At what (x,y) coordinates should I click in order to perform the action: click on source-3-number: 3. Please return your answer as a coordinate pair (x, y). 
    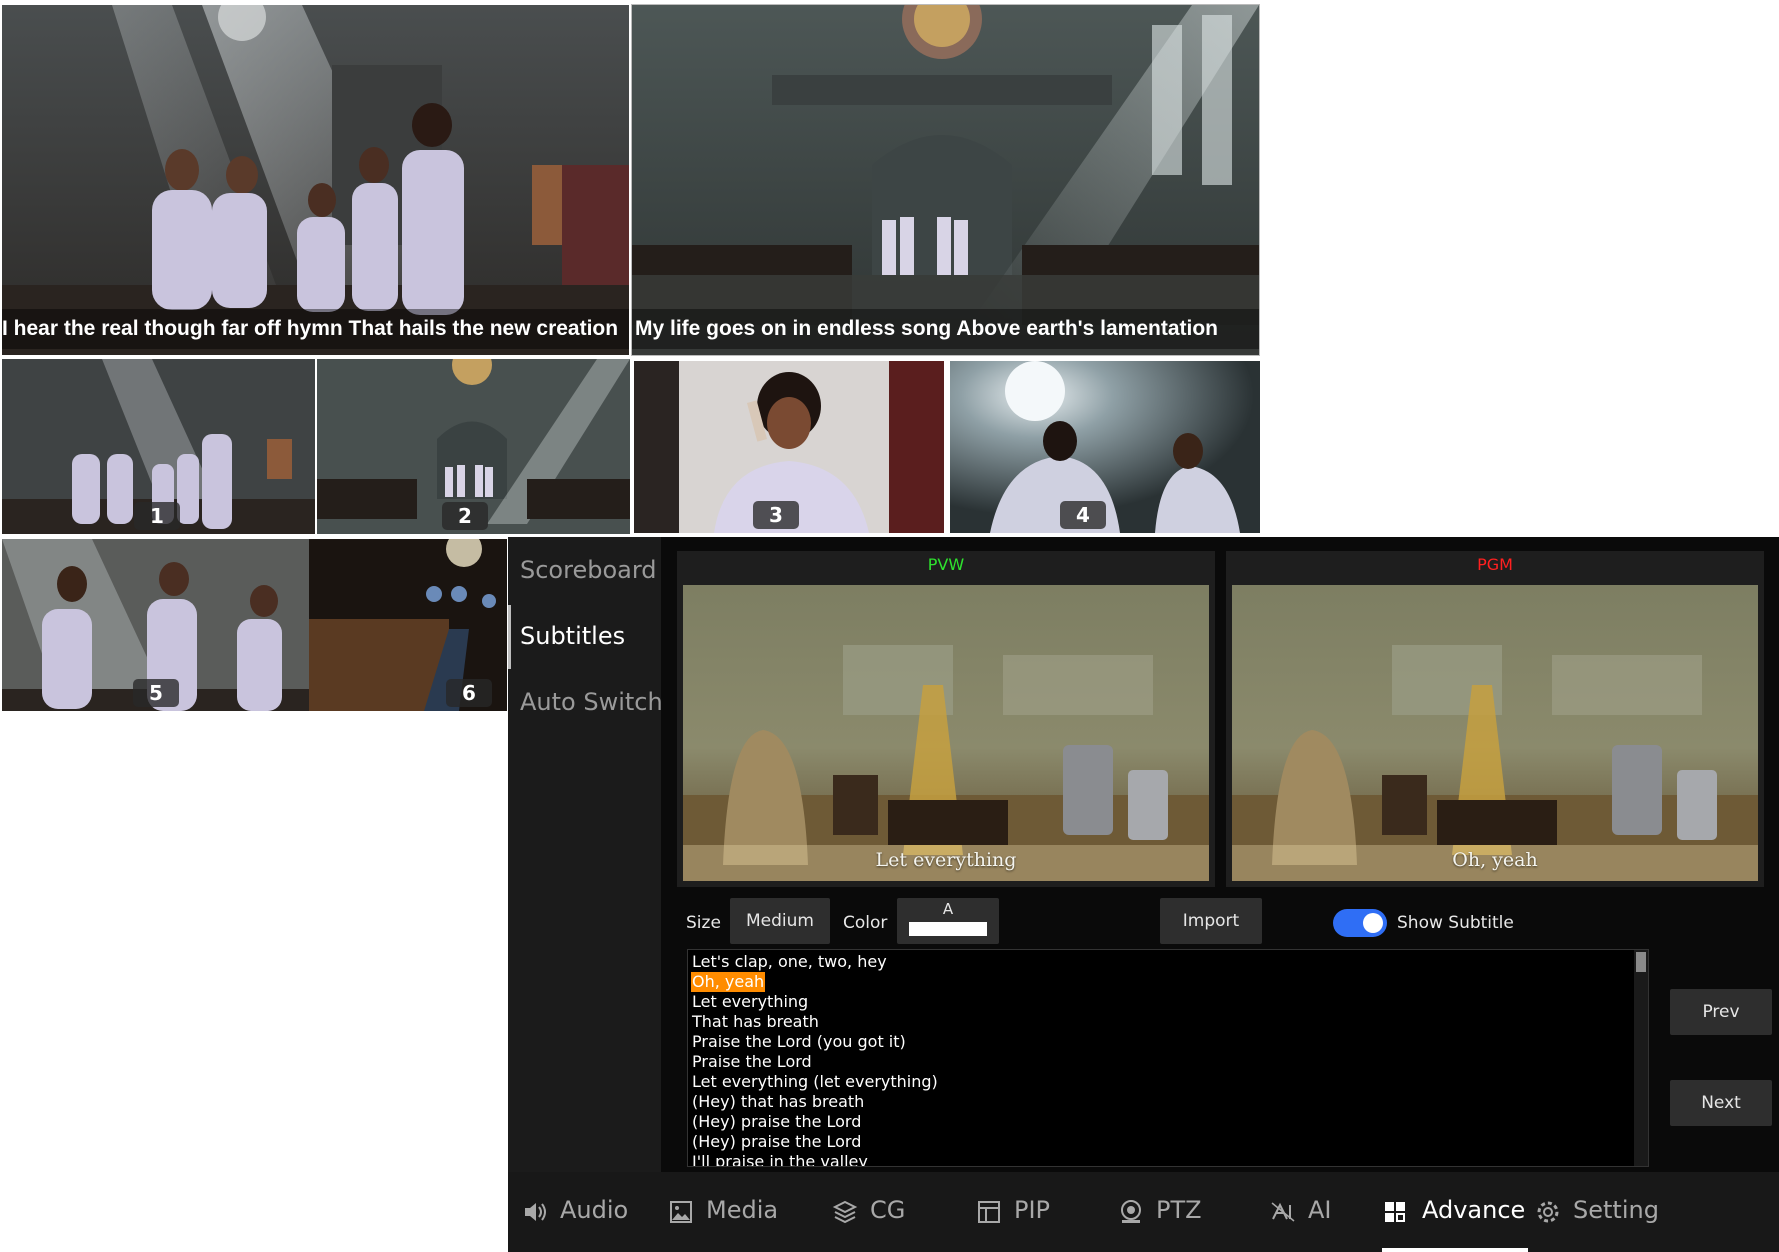
    Looking at the image, I should click on (776, 515).